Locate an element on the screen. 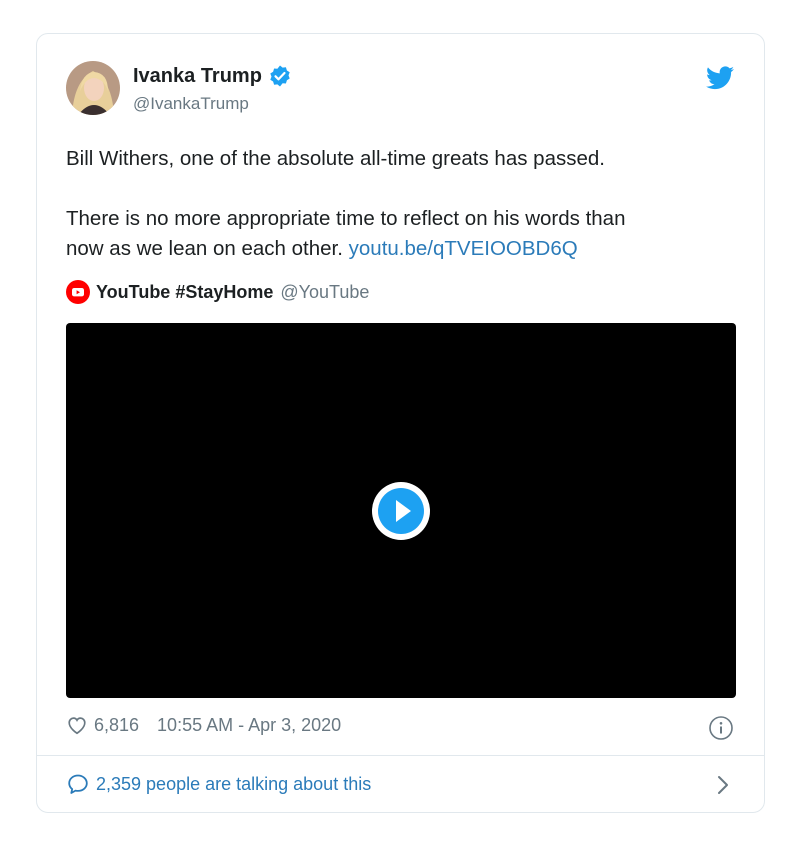 This screenshot has width=800, height=864. quoted-source: YouTube #StayHome @YouTube is located at coordinates (217, 292).